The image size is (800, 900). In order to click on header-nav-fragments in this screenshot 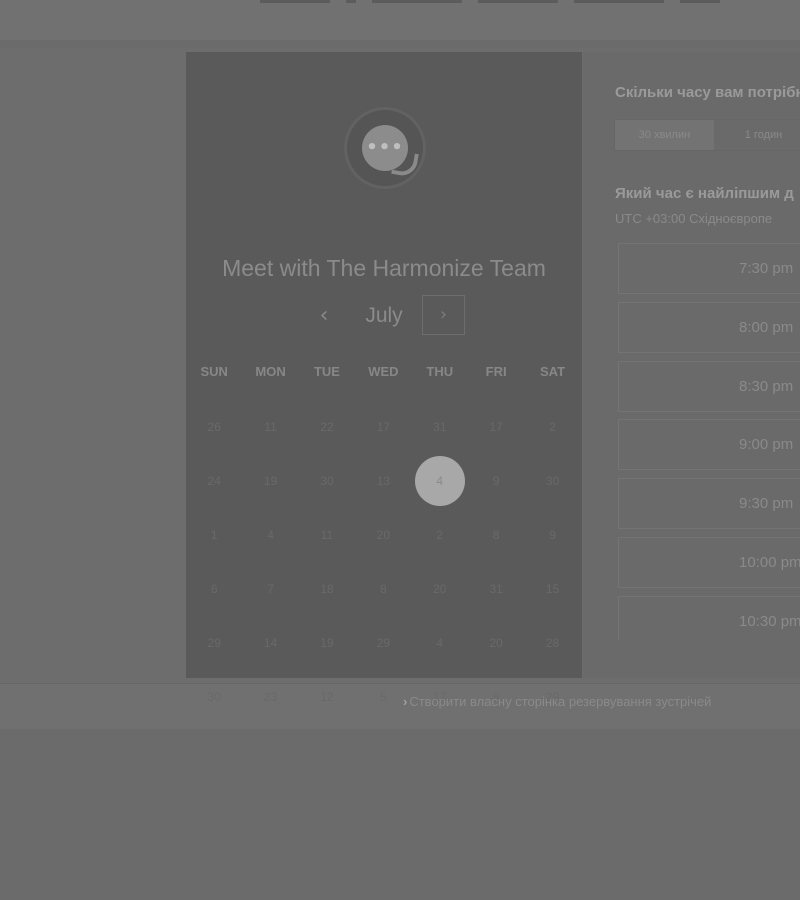, I will do `click(490, 4)`.